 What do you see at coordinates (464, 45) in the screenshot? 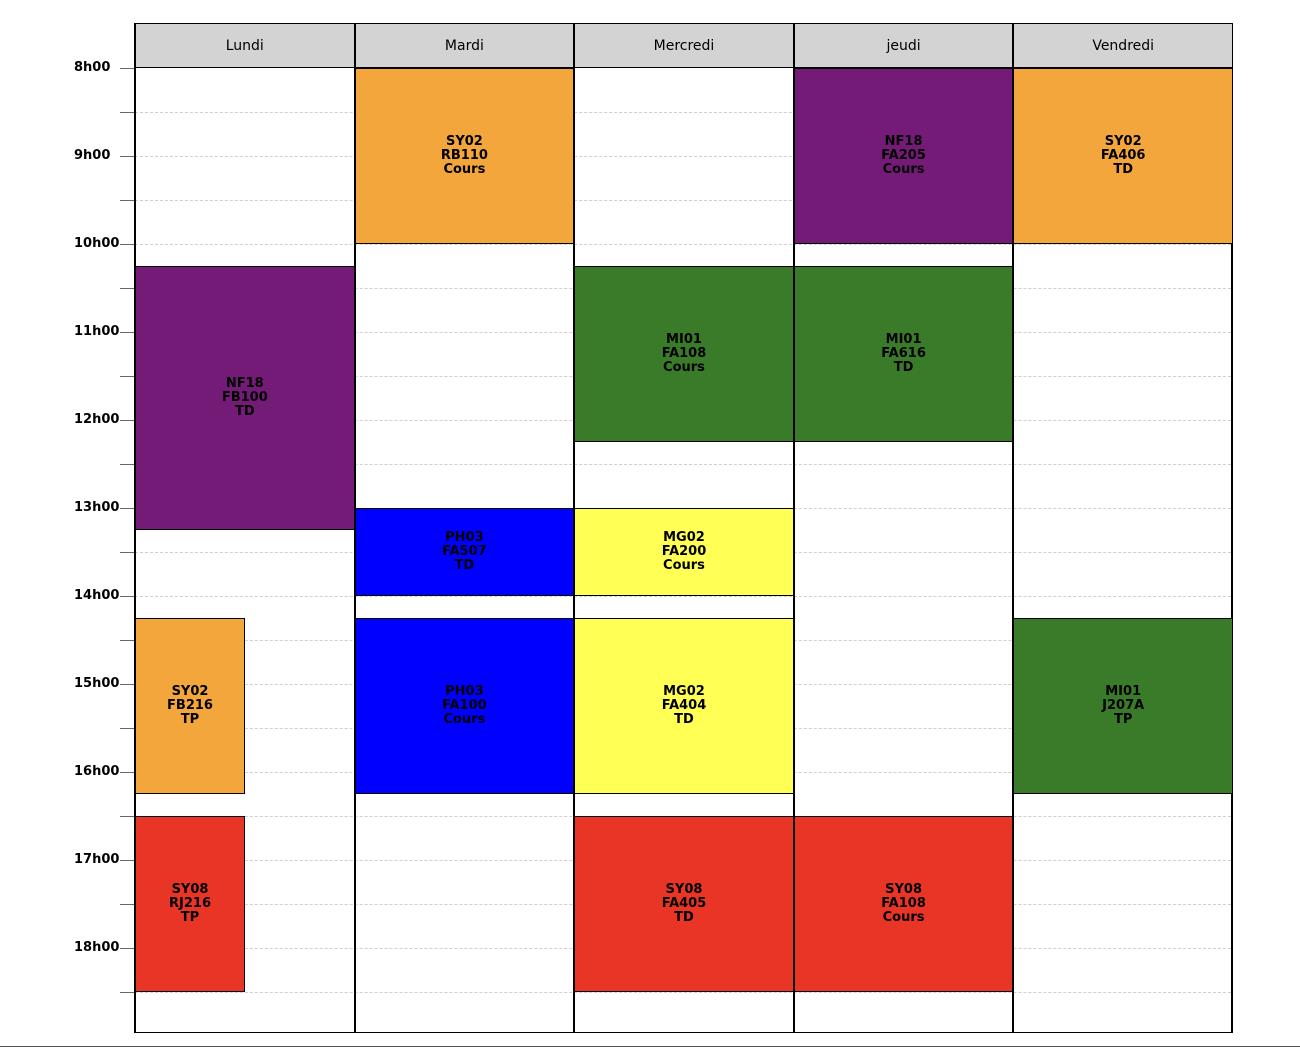
I see `day-header-mardi: Mardi` at bounding box center [464, 45].